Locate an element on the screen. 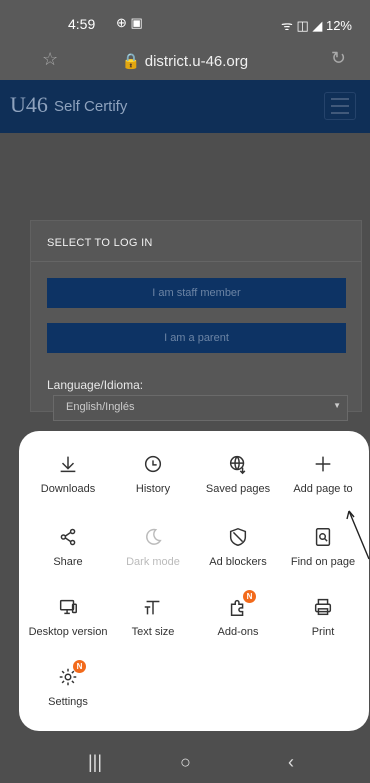 Image resolution: width=370 pixels, height=783 pixels. shield-icon is located at coordinates (238, 538).